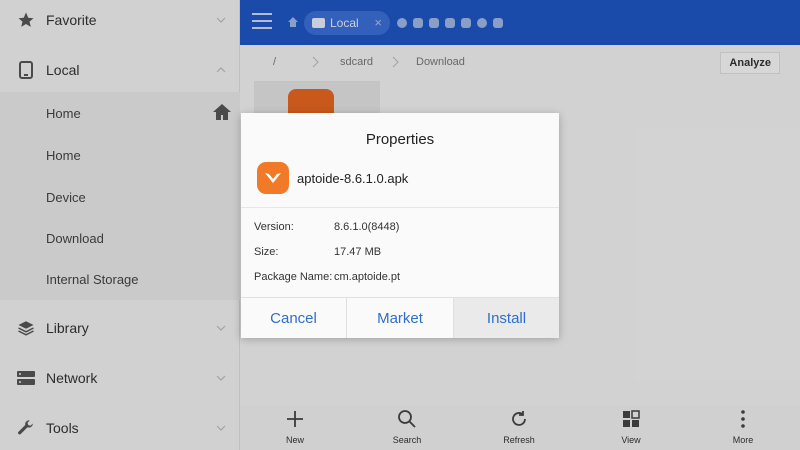 This screenshot has width=800, height=450. Describe the element at coordinates (293, 318) in the screenshot. I see `cancel-button: Cancel` at that location.